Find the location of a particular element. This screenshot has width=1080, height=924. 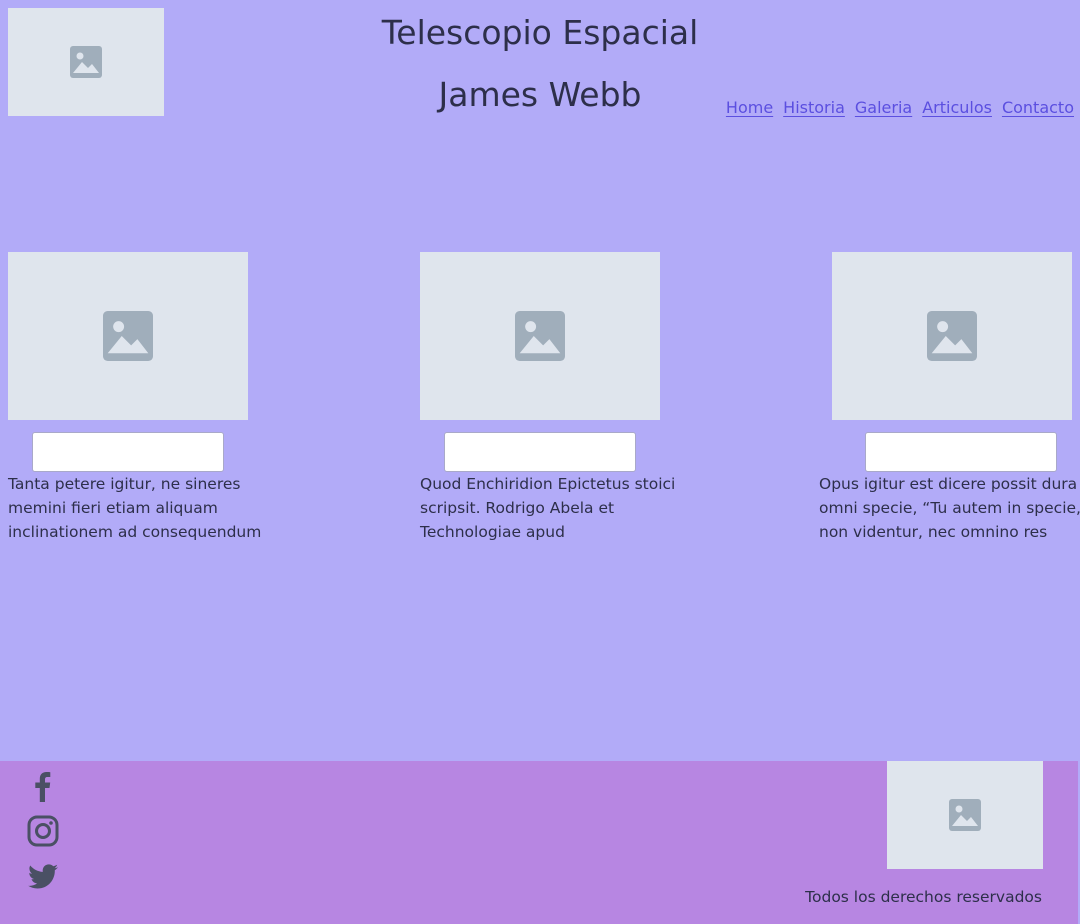

main-nav: Home Historia Galeria Articulos Contacto is located at coordinates (900, 108).